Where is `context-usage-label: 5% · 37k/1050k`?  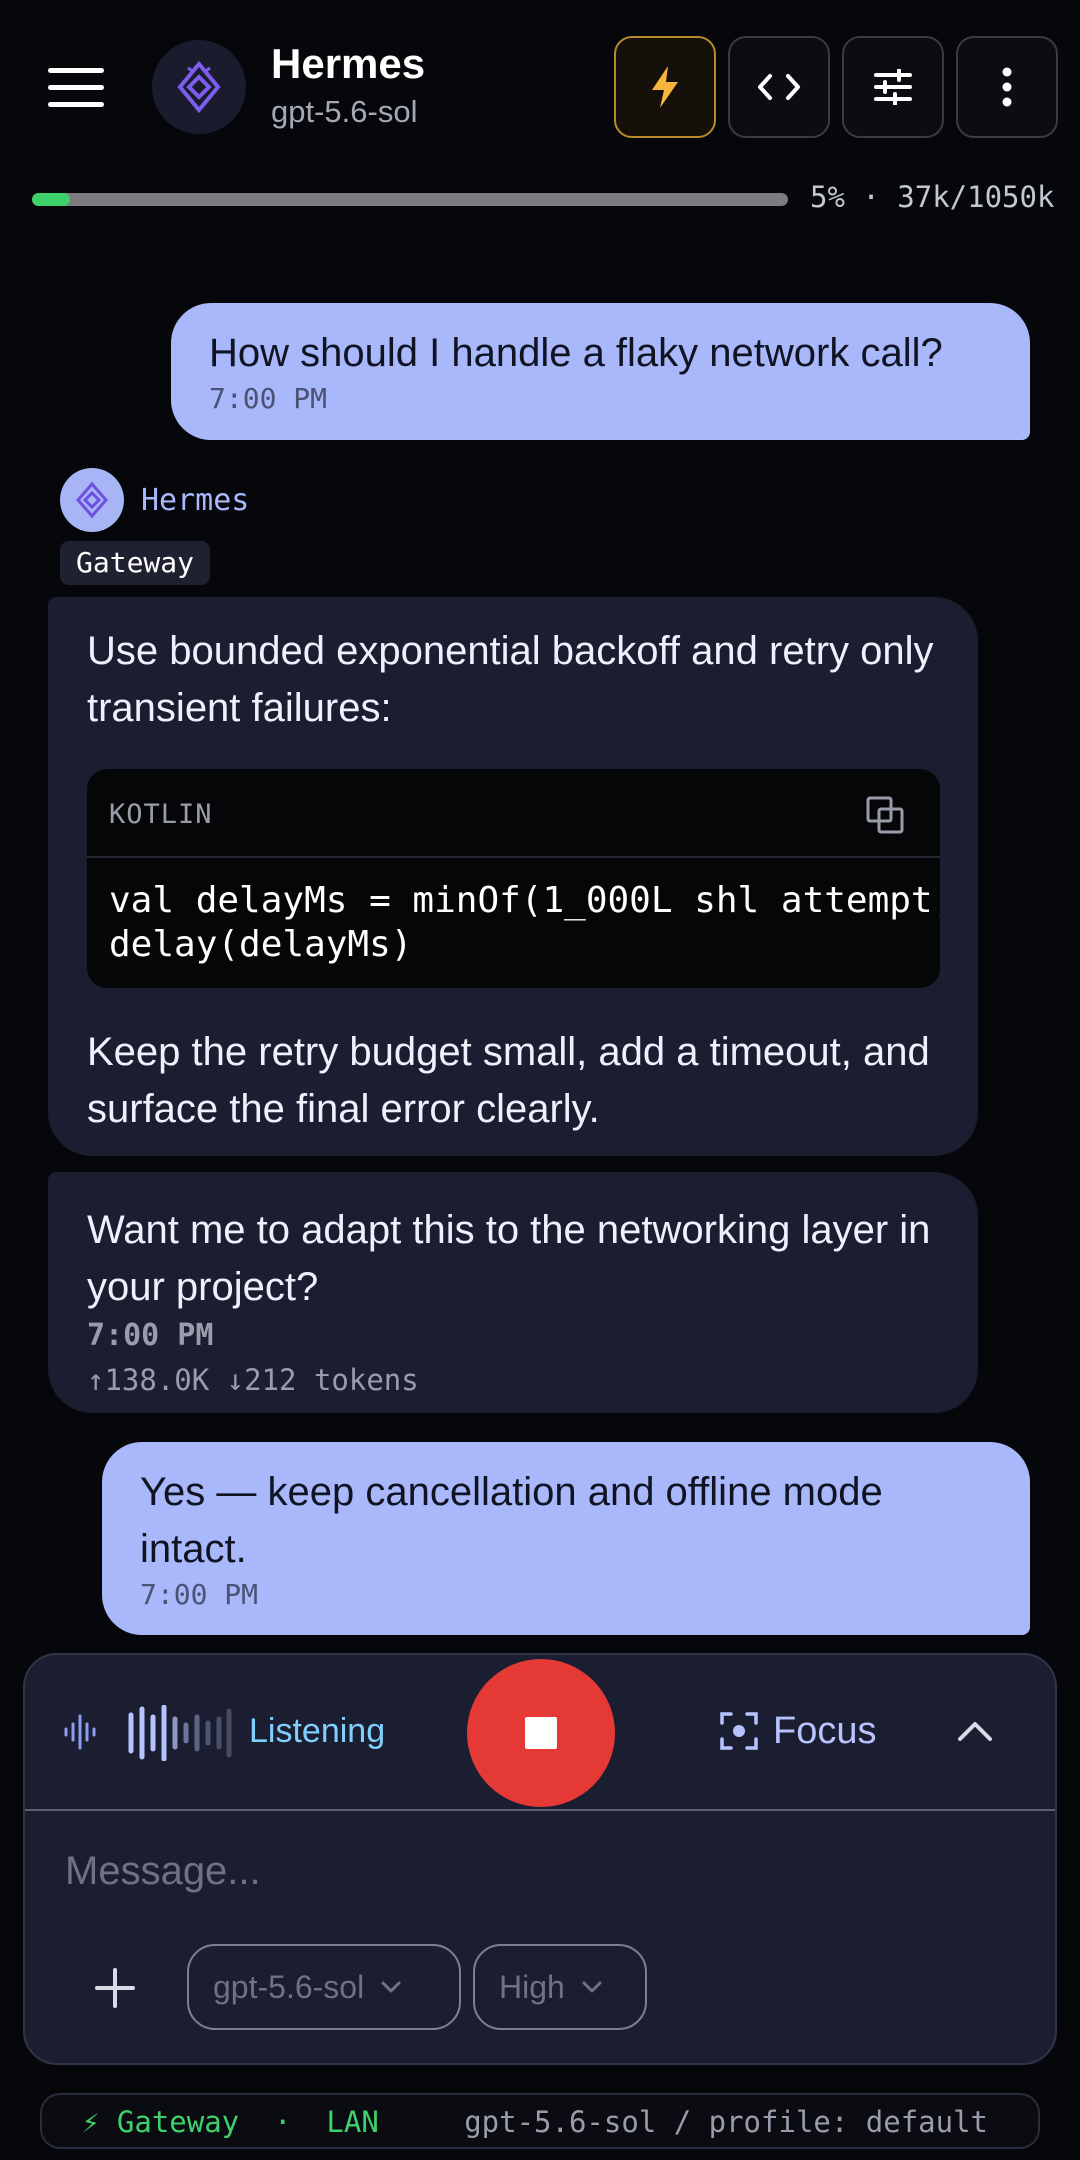
context-usage-label: 5% · 37k/1050k is located at coordinates (932, 197).